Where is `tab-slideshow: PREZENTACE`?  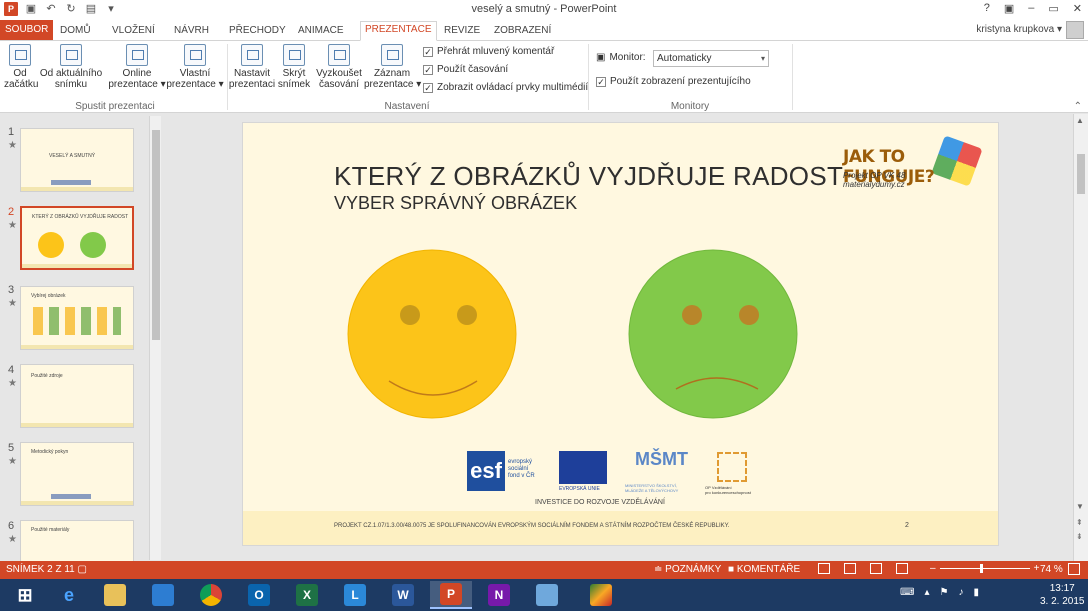 tab-slideshow: PREZENTACE is located at coordinates (398, 31).